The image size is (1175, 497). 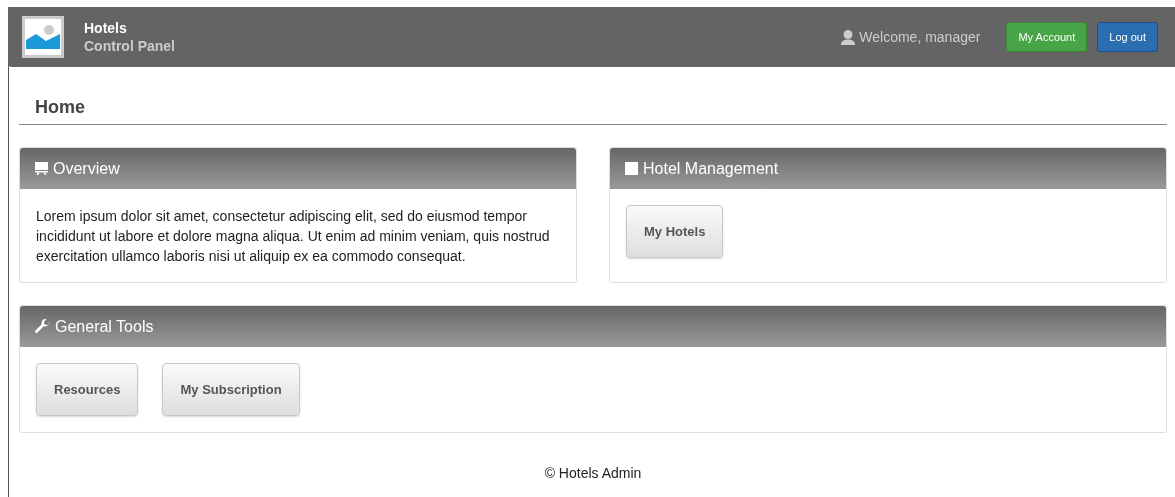 I want to click on presentation-icon, so click(x=41, y=168).